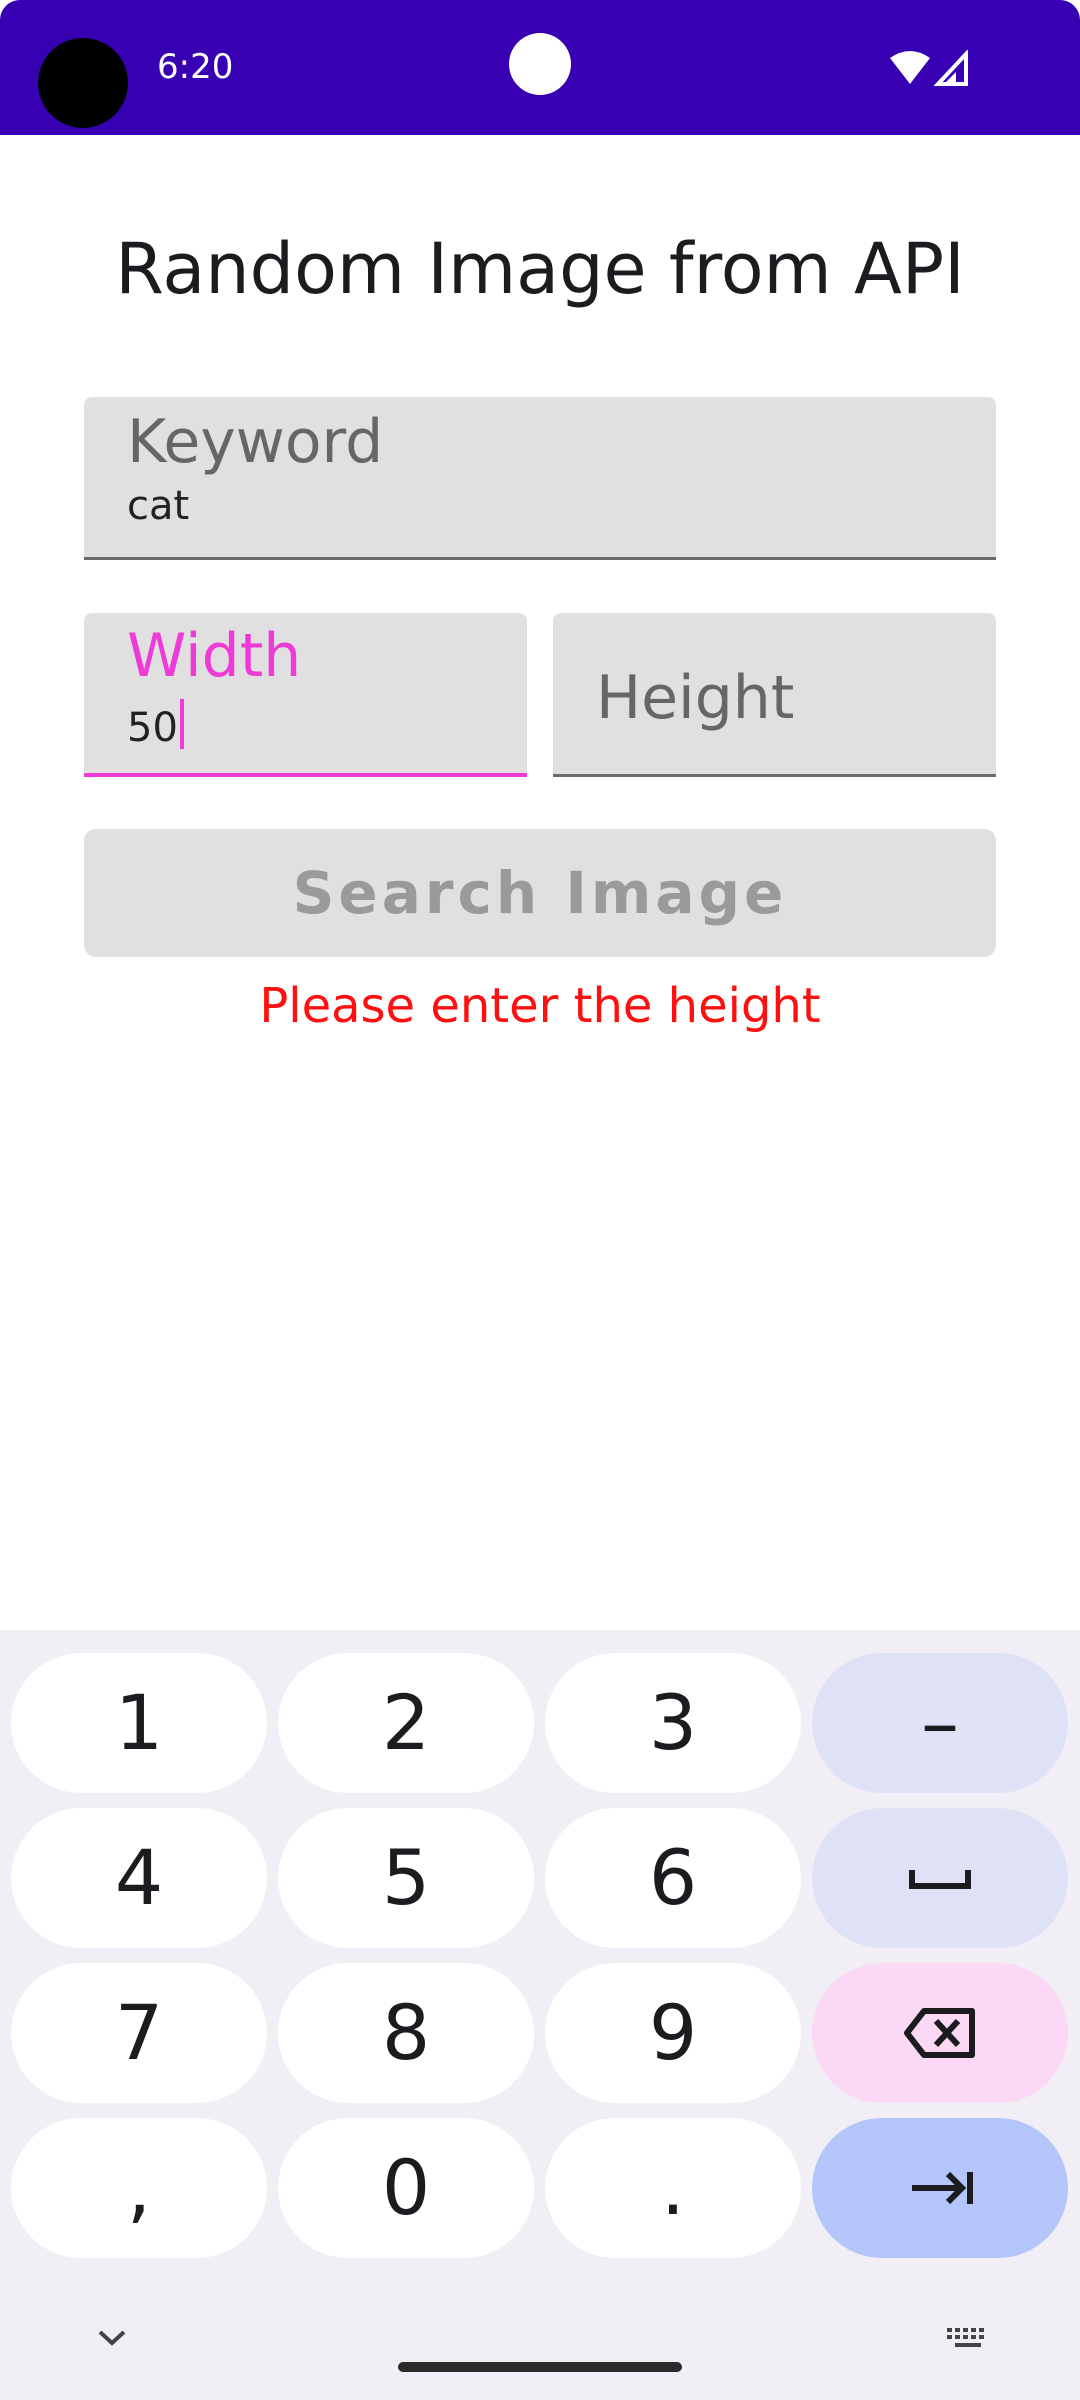 This screenshot has height=2400, width=1080. Describe the element at coordinates (406, 1723) in the screenshot. I see `key-2: 2` at that location.